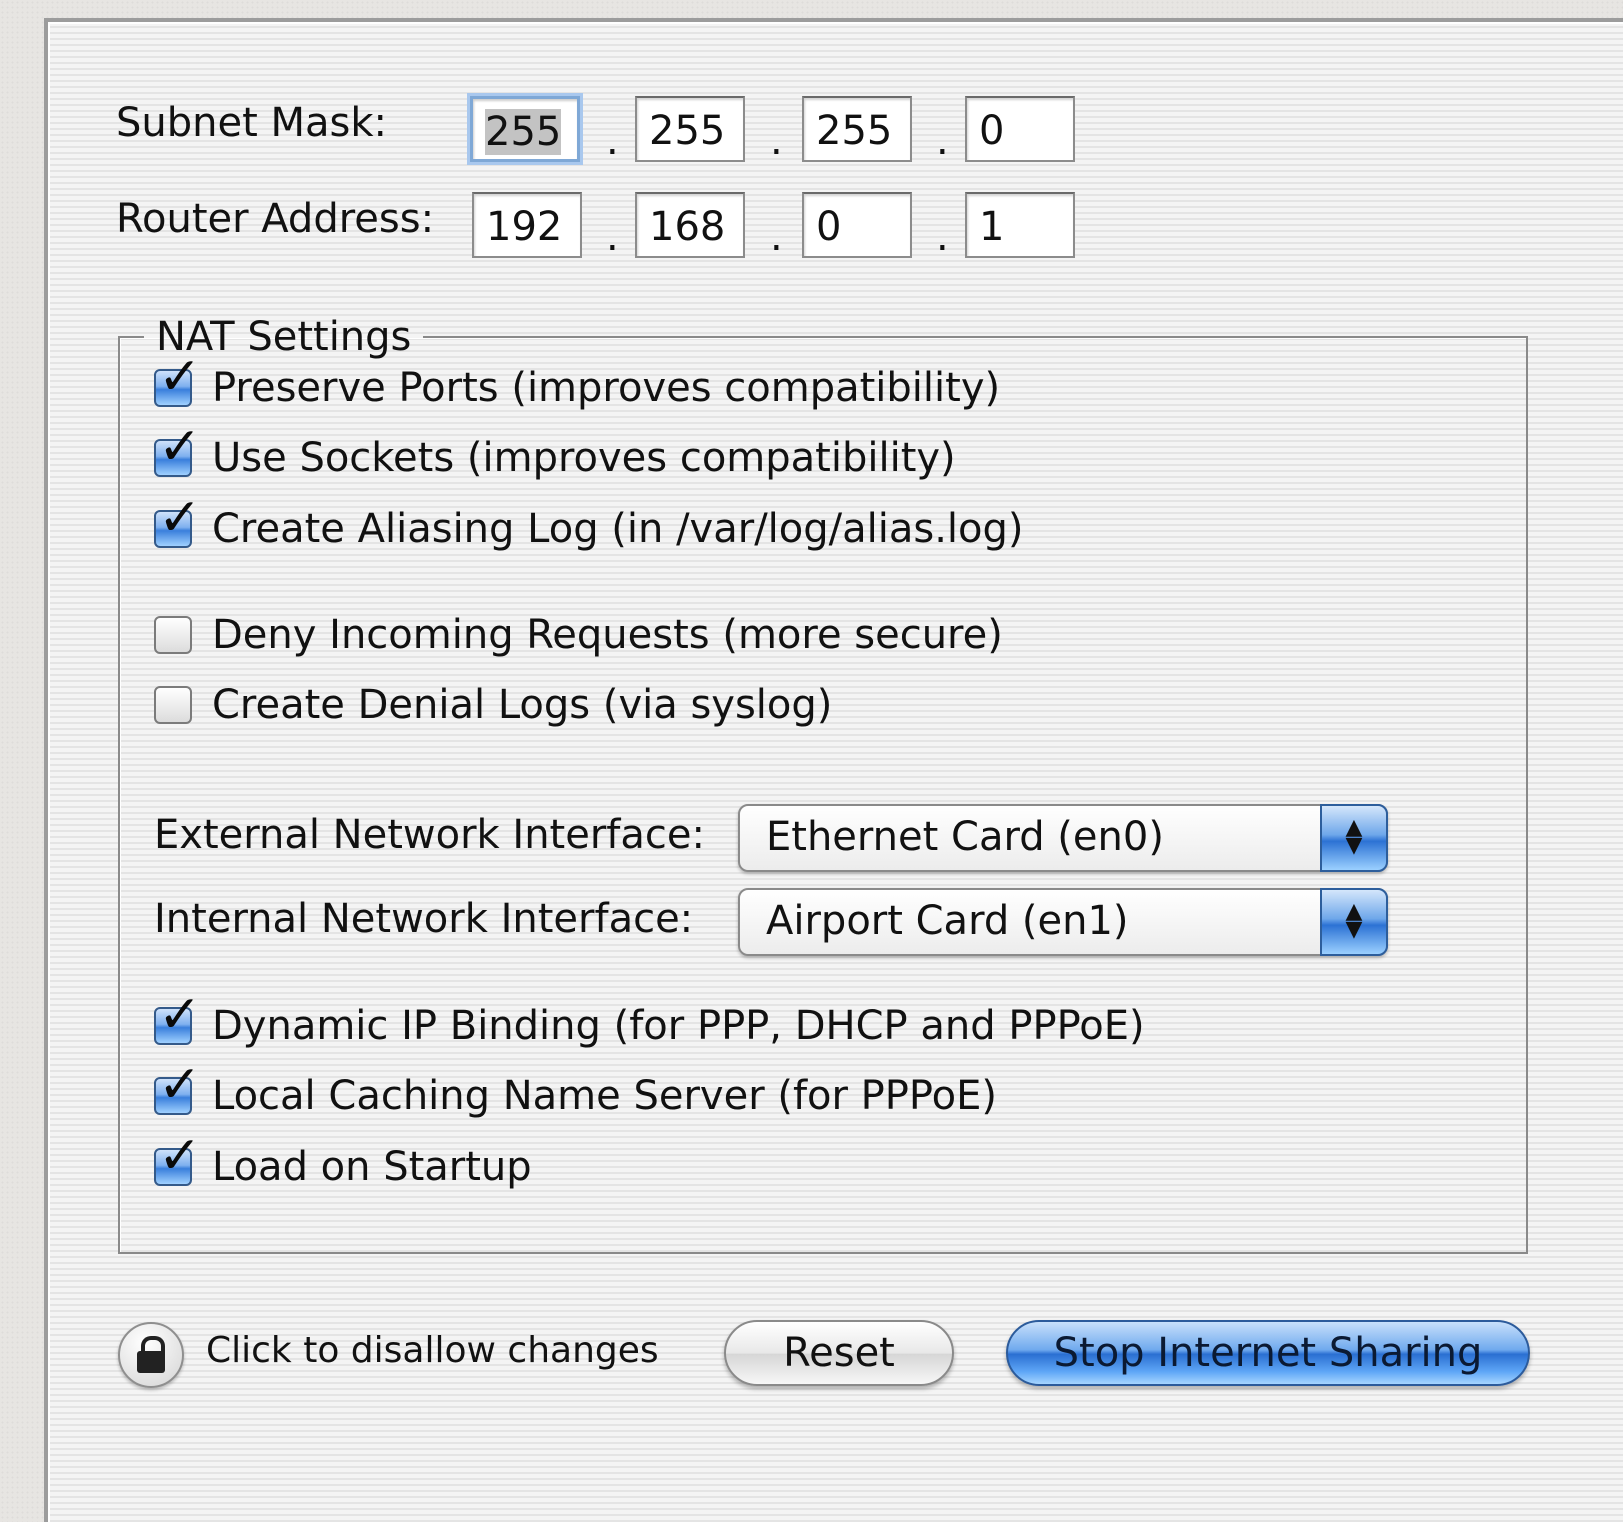  I want to click on checkbox-label: Preserve Ports (improves compatibility), so click(606, 388).